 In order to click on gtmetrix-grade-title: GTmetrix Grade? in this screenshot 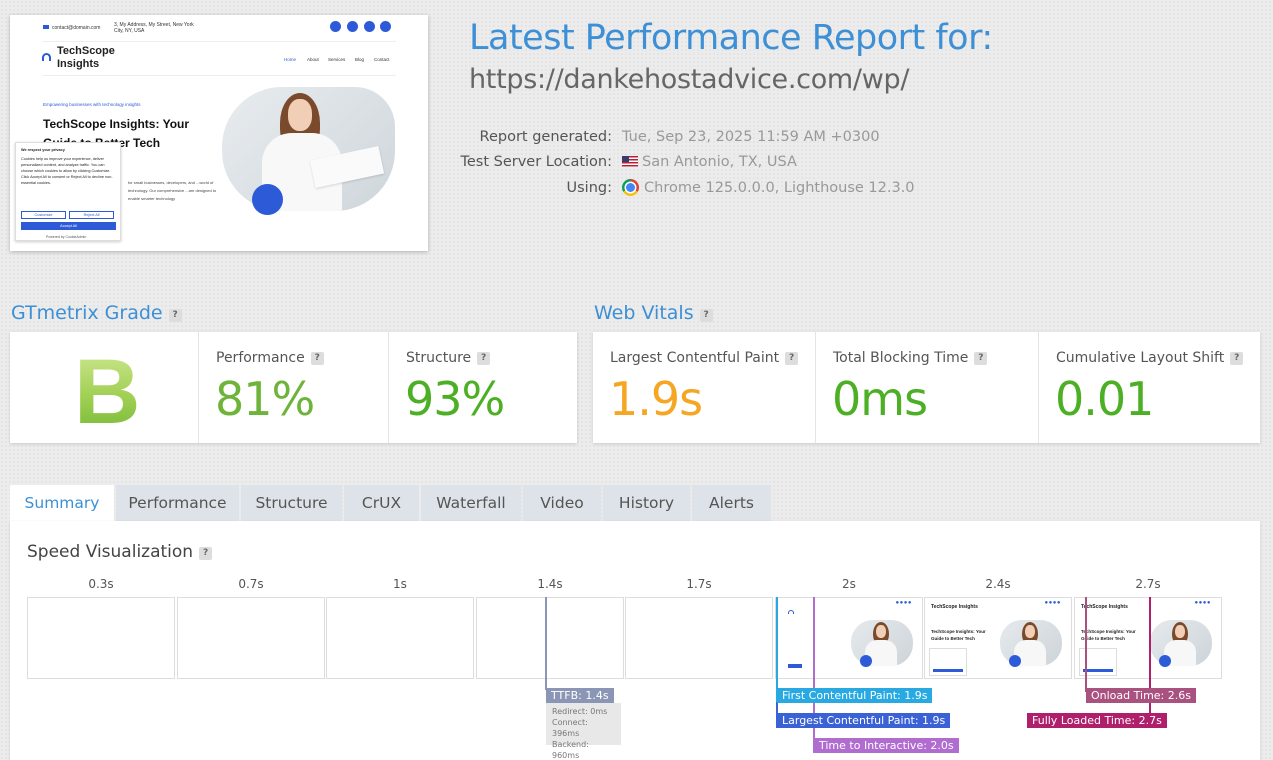, I will do `click(96, 313)`.